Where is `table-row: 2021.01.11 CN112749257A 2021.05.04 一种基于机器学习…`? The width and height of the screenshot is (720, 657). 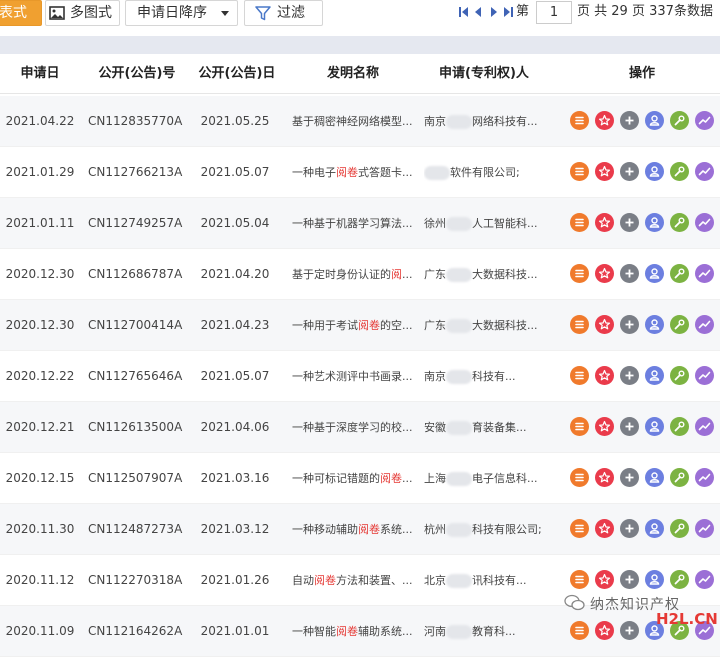
table-row: 2021.01.11 CN112749257A 2021.05.04 一种基于机器学习… is located at coordinates (360, 223).